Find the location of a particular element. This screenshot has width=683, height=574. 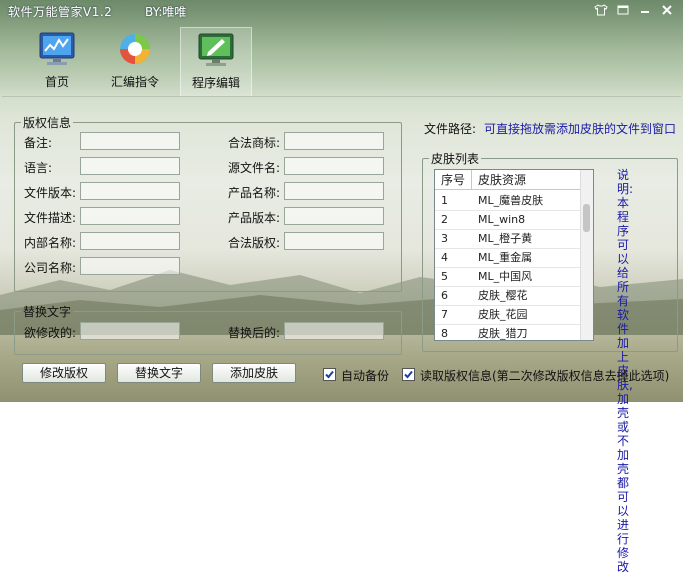

file-version-label: 文件版本: is located at coordinates (50, 193).